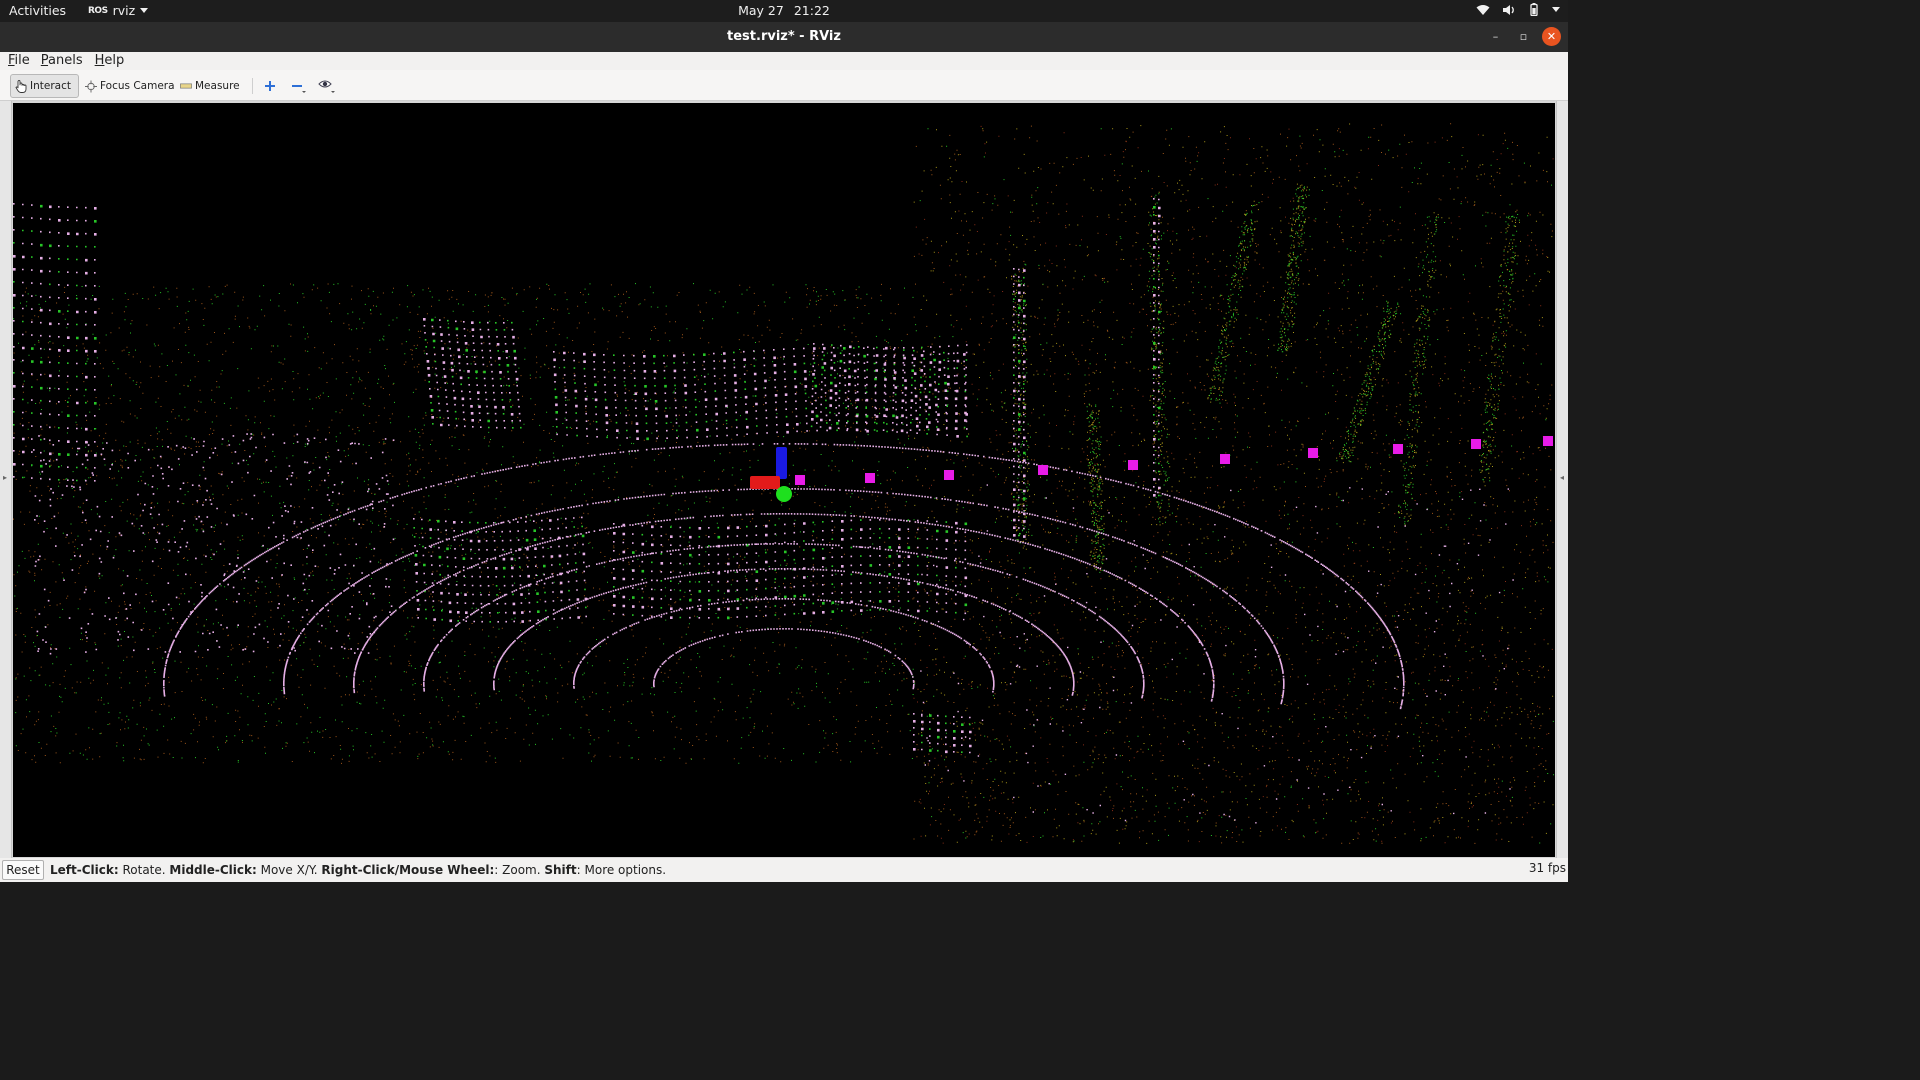  I want to click on measure-tool-button: Measure, so click(210, 86).